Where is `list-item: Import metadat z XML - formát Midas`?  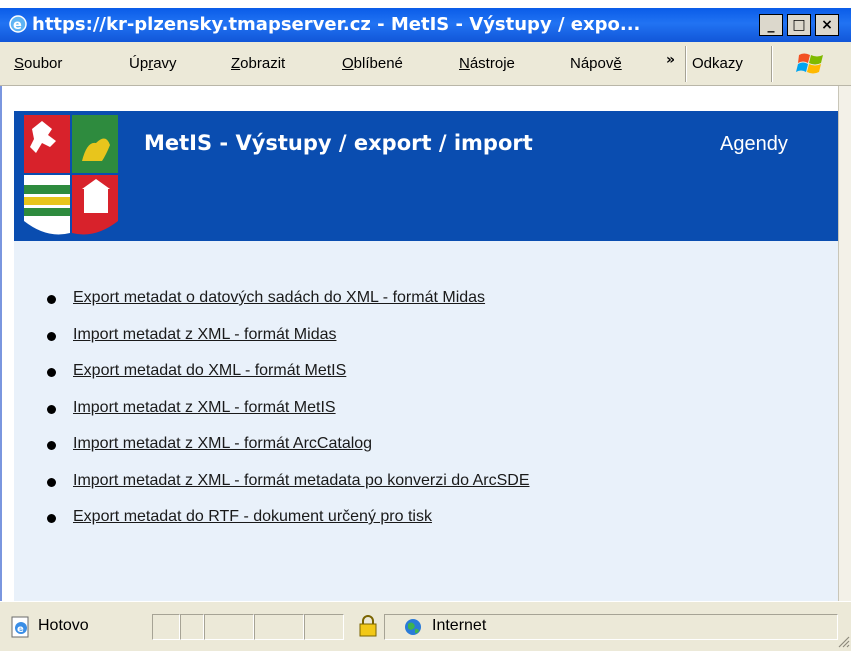
list-item: Import metadat z XML - formát Midas is located at coordinates (286, 342).